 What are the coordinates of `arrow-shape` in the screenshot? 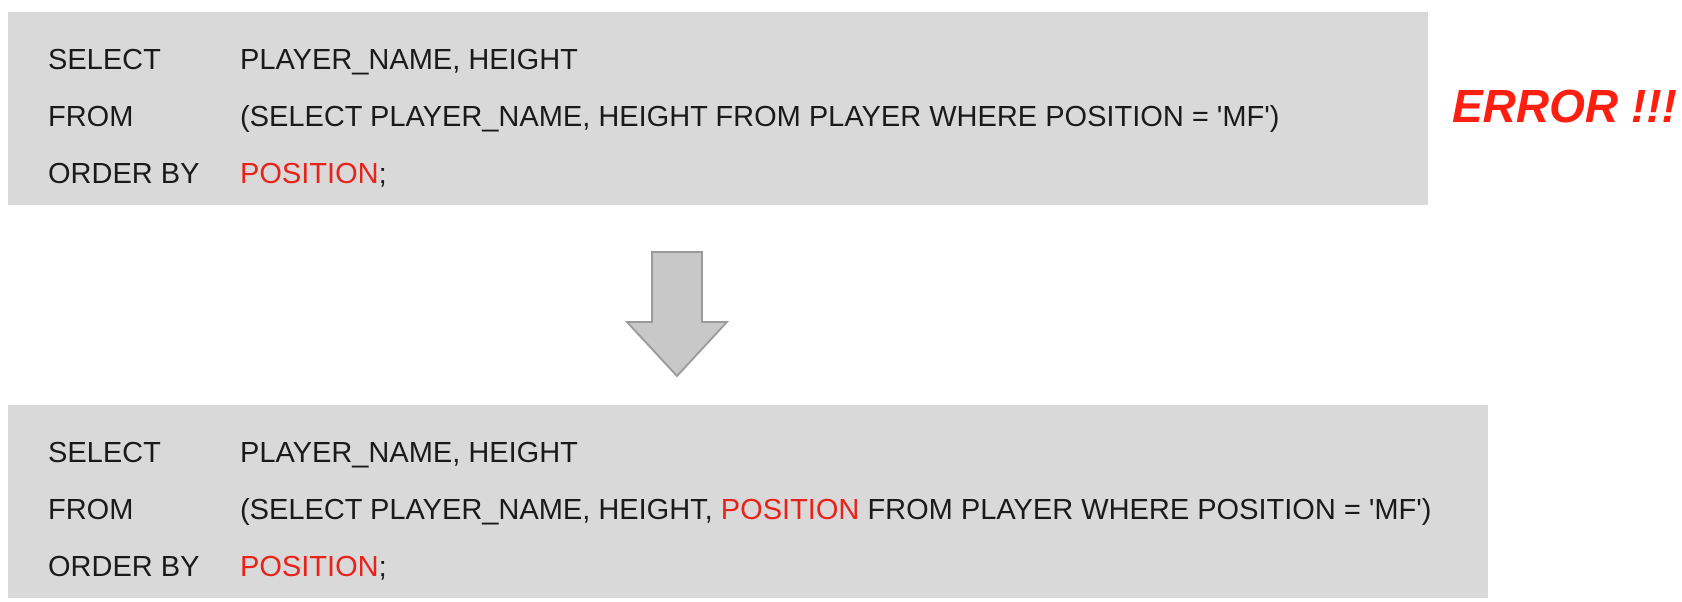 It's located at (677, 314).